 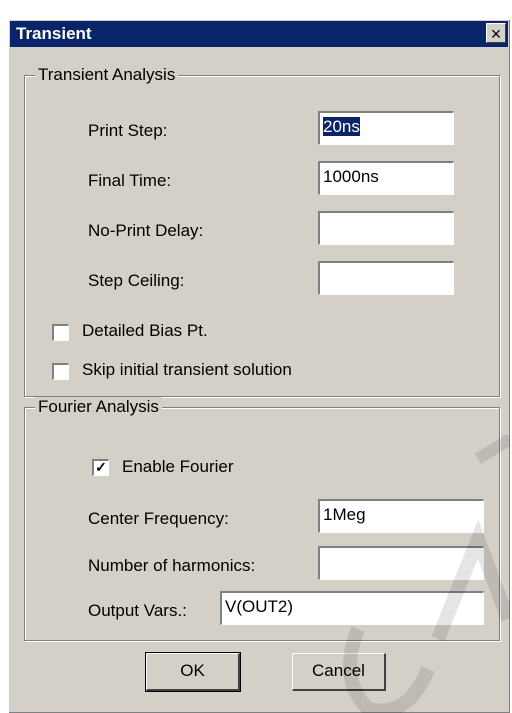 I want to click on harmonics-label: Number of harmonics:, so click(x=172, y=565).